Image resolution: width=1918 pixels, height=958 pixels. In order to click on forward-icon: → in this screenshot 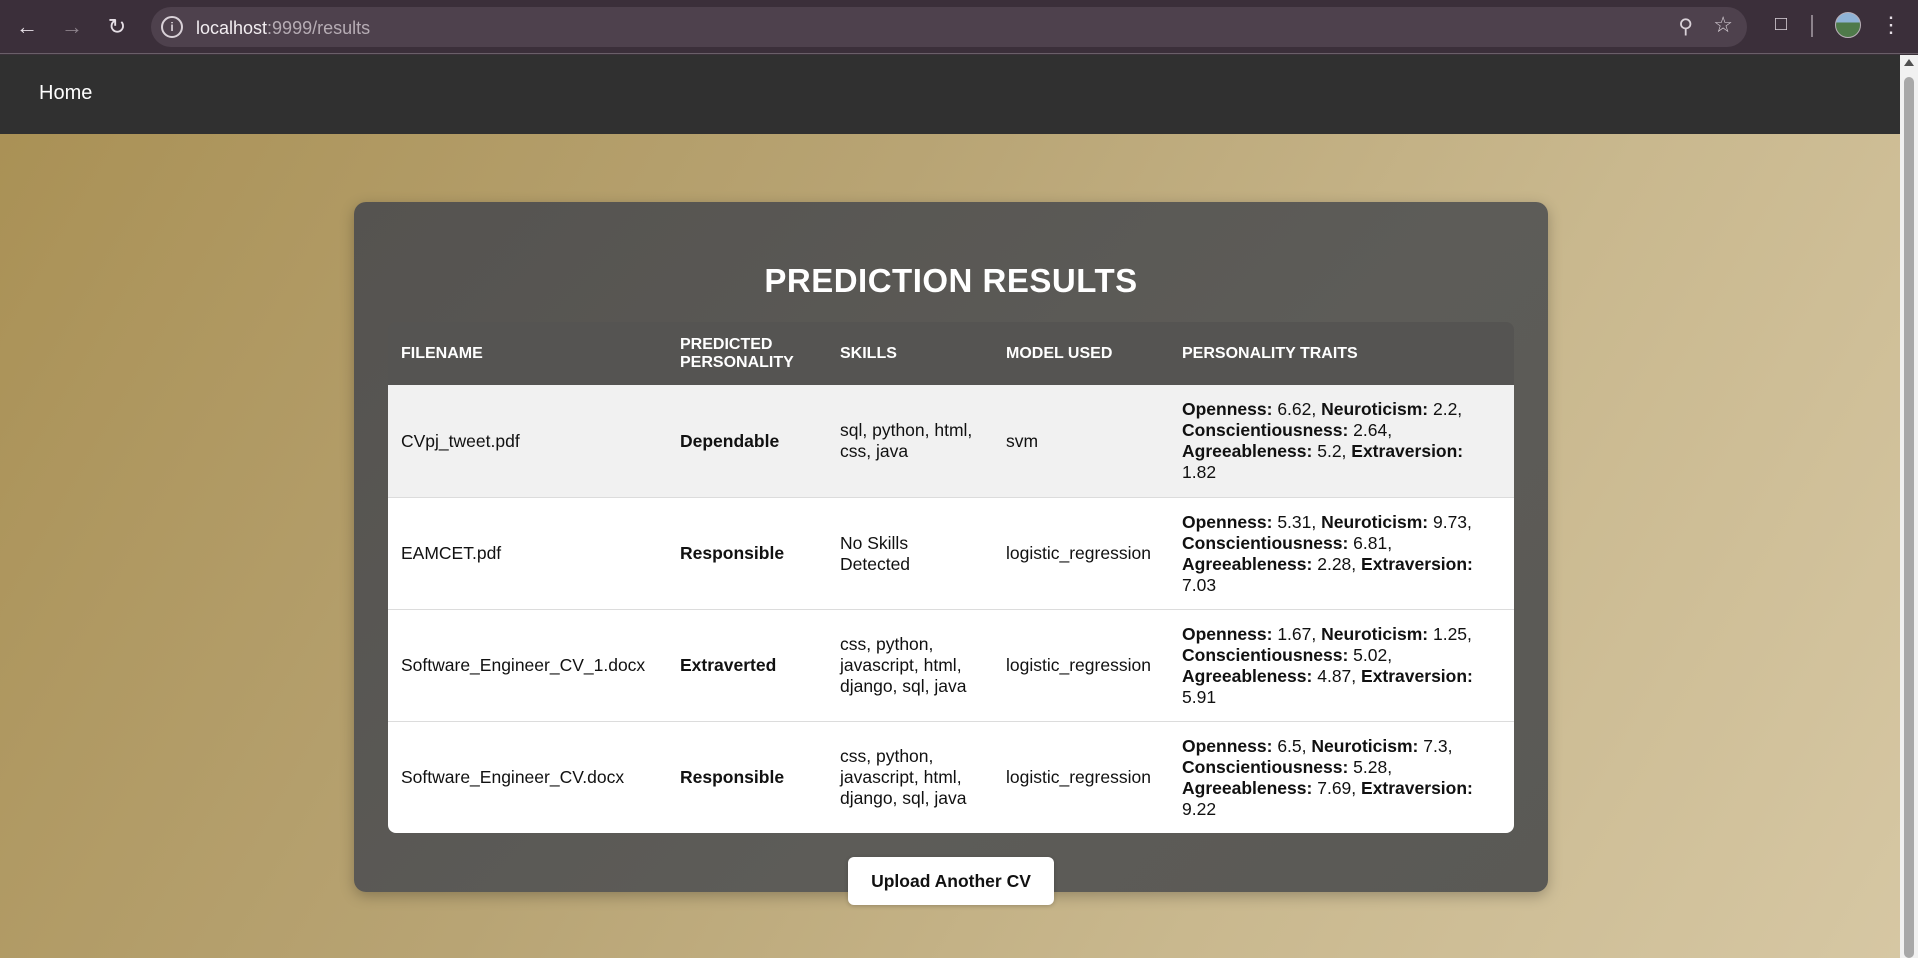, I will do `click(72, 27)`.